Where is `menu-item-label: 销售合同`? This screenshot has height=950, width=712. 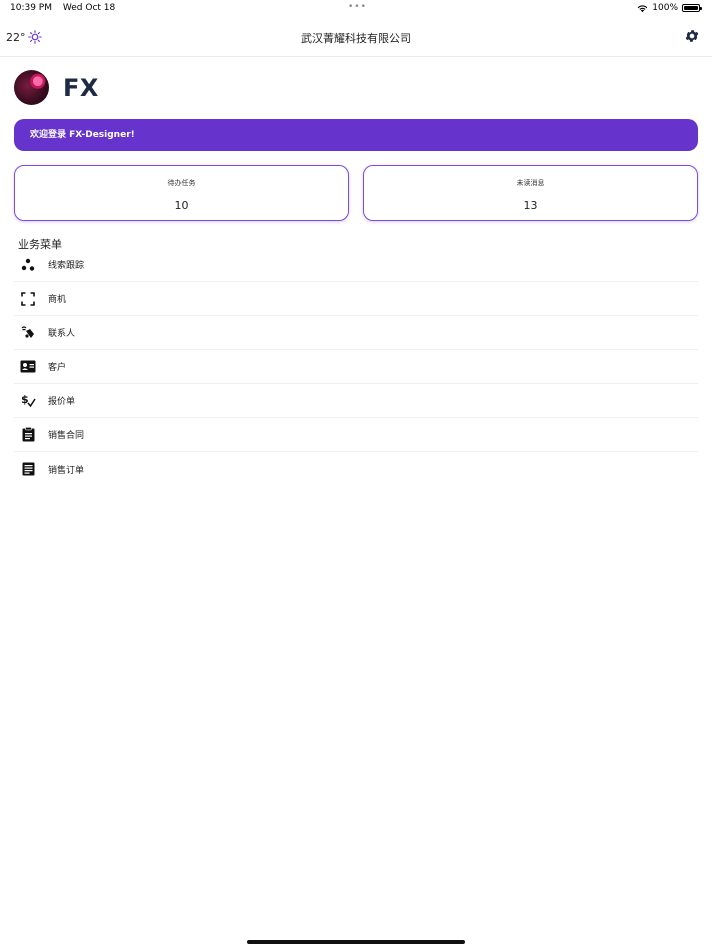 menu-item-label: 销售合同 is located at coordinates (66, 436).